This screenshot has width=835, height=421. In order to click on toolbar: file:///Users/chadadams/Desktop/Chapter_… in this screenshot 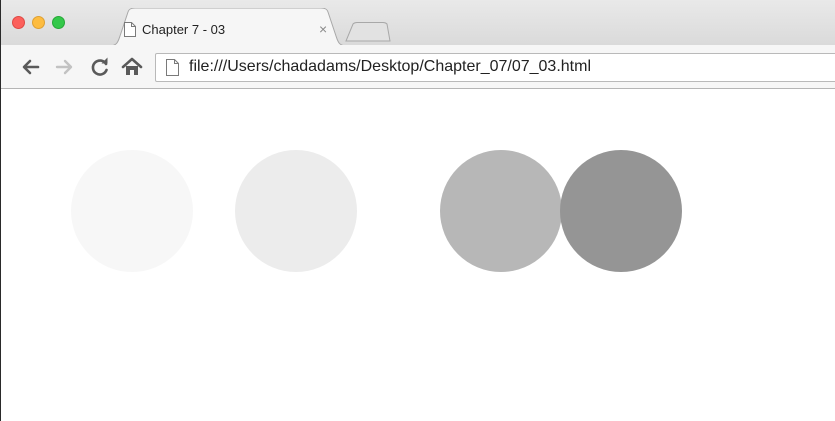, I will do `click(418, 67)`.